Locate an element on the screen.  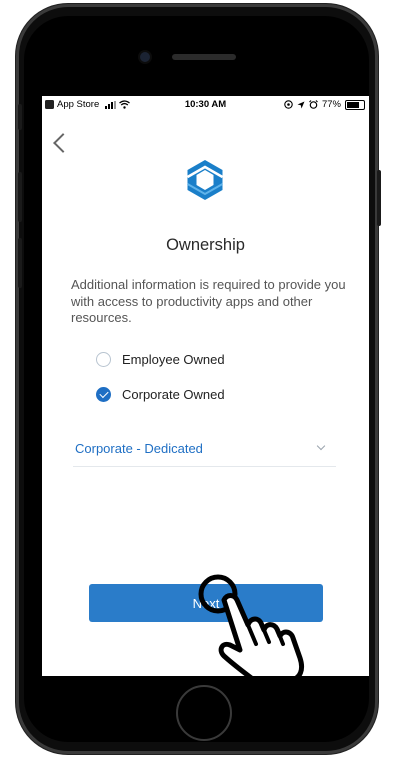
at-icon is located at coordinates (288, 104).